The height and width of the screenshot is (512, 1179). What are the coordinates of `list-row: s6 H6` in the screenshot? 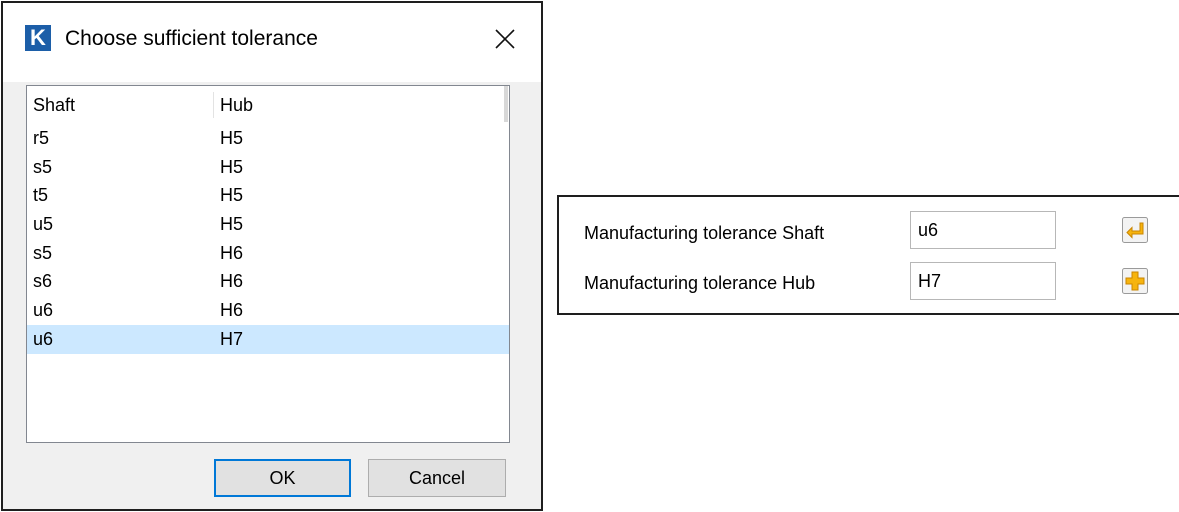 It's located at (268, 281).